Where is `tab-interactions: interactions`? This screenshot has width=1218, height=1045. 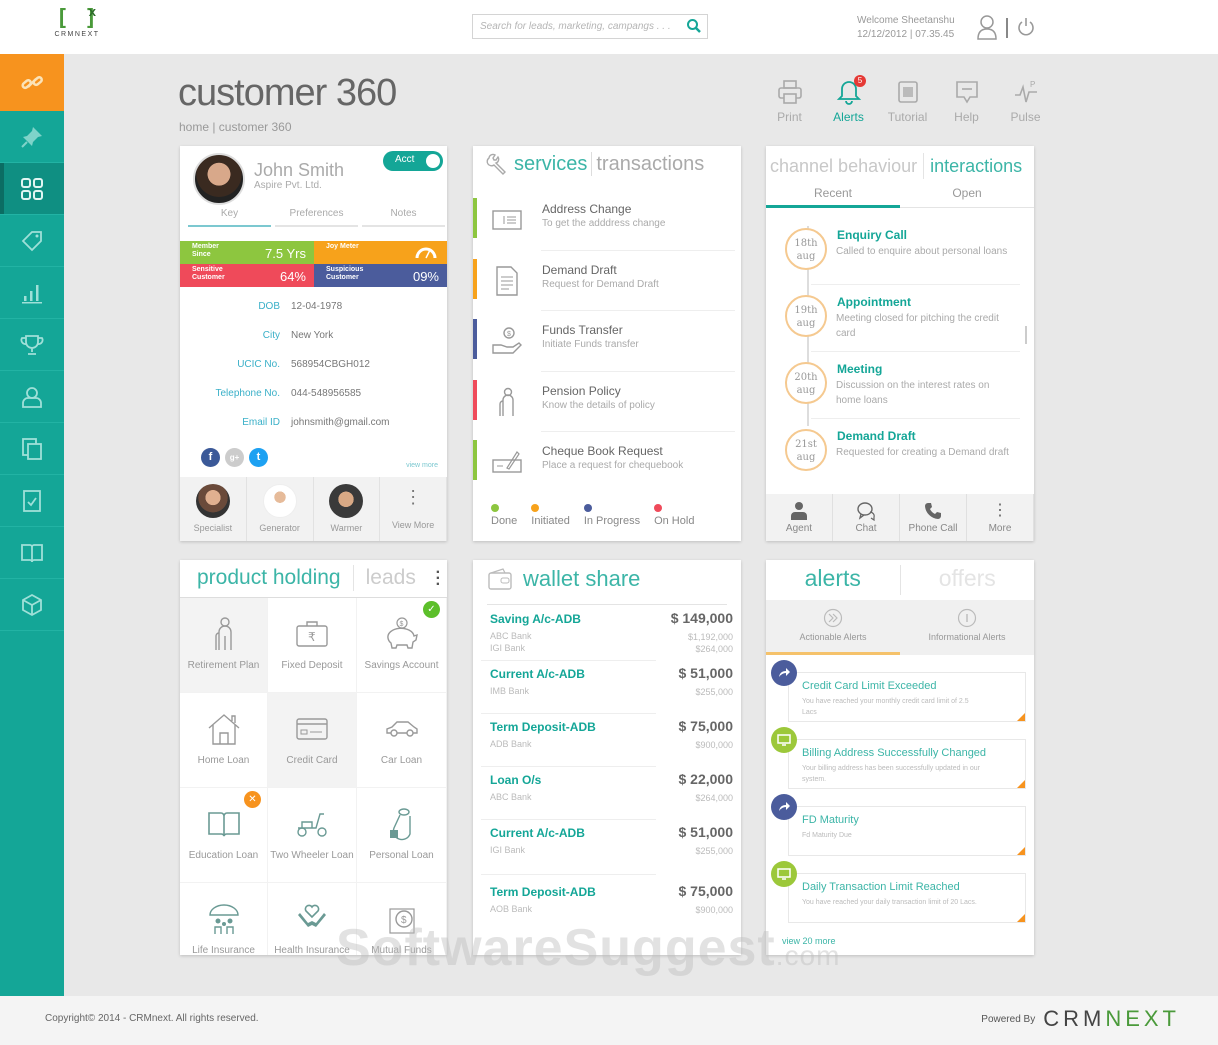 tab-interactions: interactions is located at coordinates (976, 166).